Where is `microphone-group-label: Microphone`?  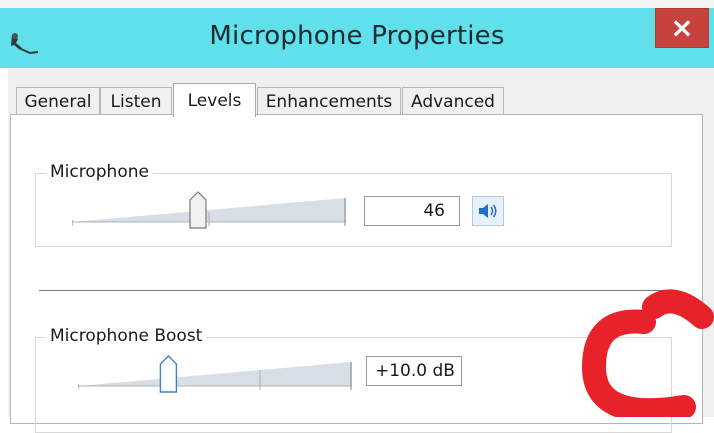
microphone-group-label: Microphone is located at coordinates (99, 172).